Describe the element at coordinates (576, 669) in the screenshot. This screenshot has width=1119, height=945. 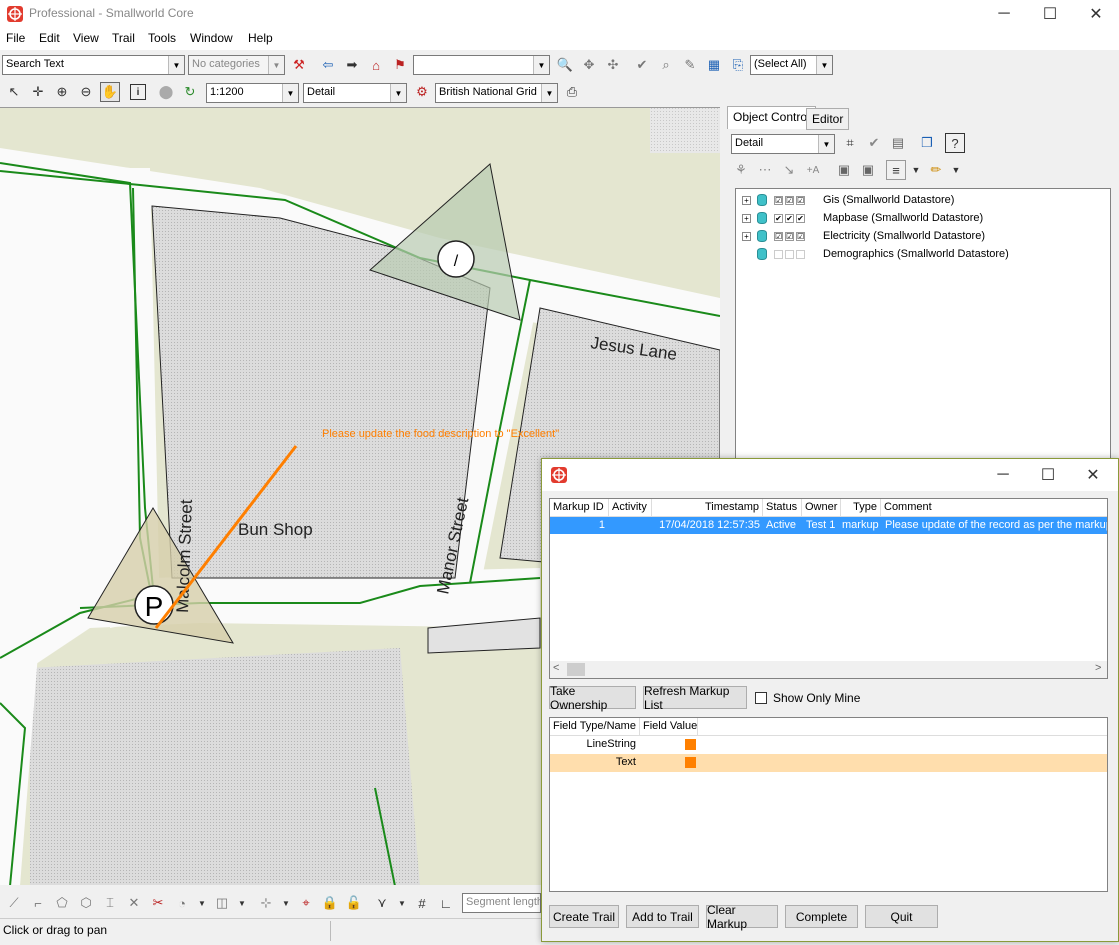
I see `scrollbar-thumb` at that location.